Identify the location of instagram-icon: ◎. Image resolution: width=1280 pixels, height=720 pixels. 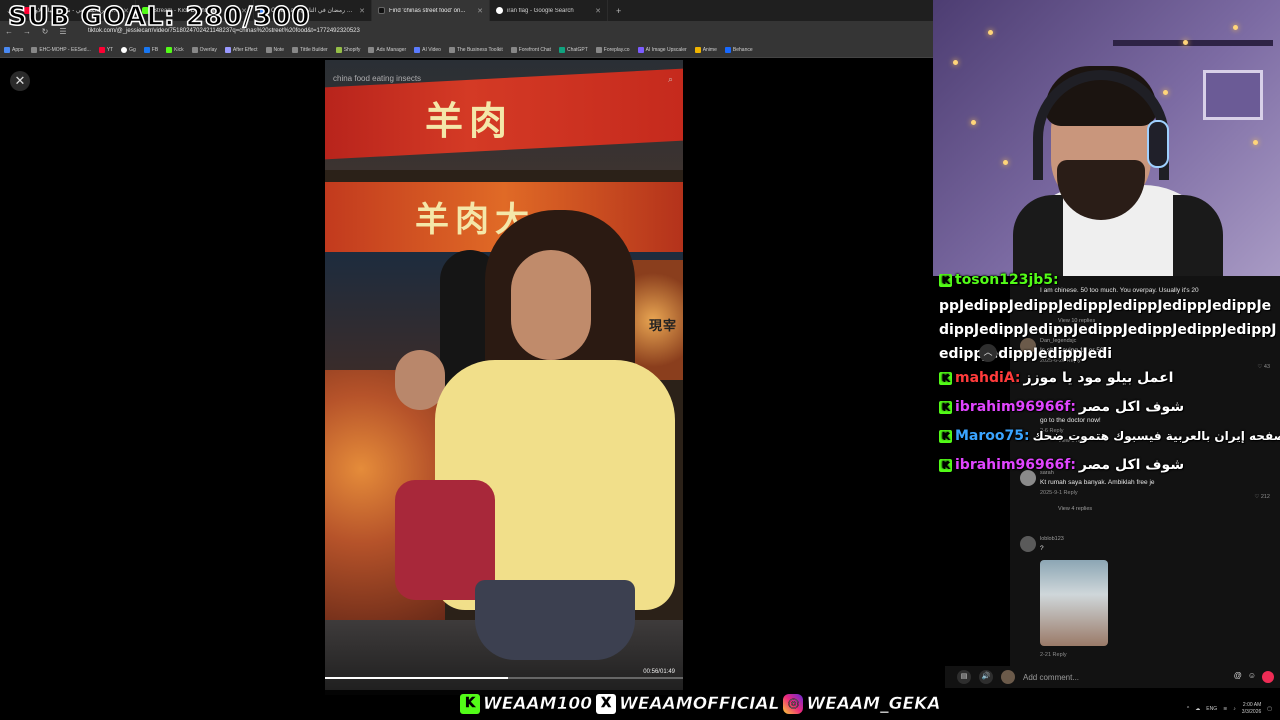
(793, 704).